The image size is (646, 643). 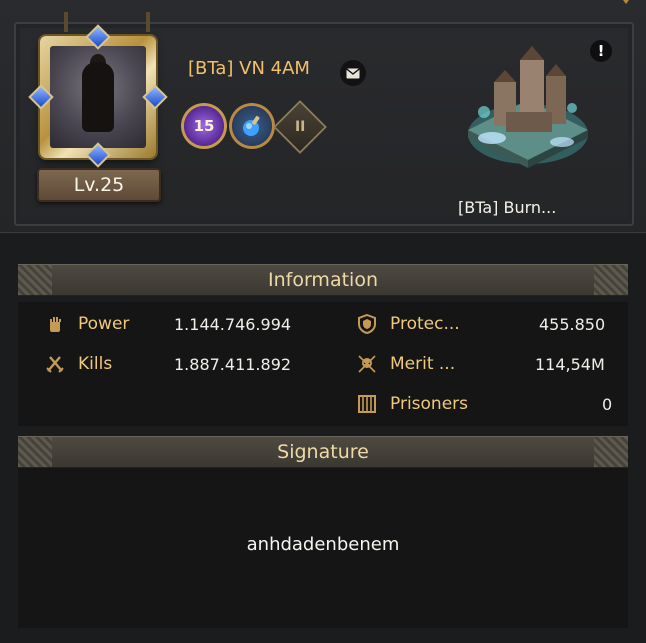 I want to click on info-alert-button: !, so click(x=601, y=51).